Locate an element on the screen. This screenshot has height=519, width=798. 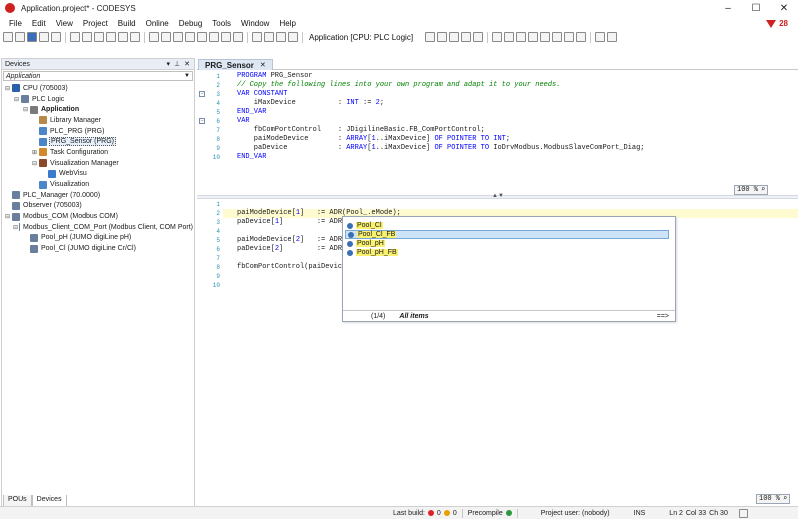
tree-item: PRG_Sensor (PRG) is located at coordinates (98, 141).